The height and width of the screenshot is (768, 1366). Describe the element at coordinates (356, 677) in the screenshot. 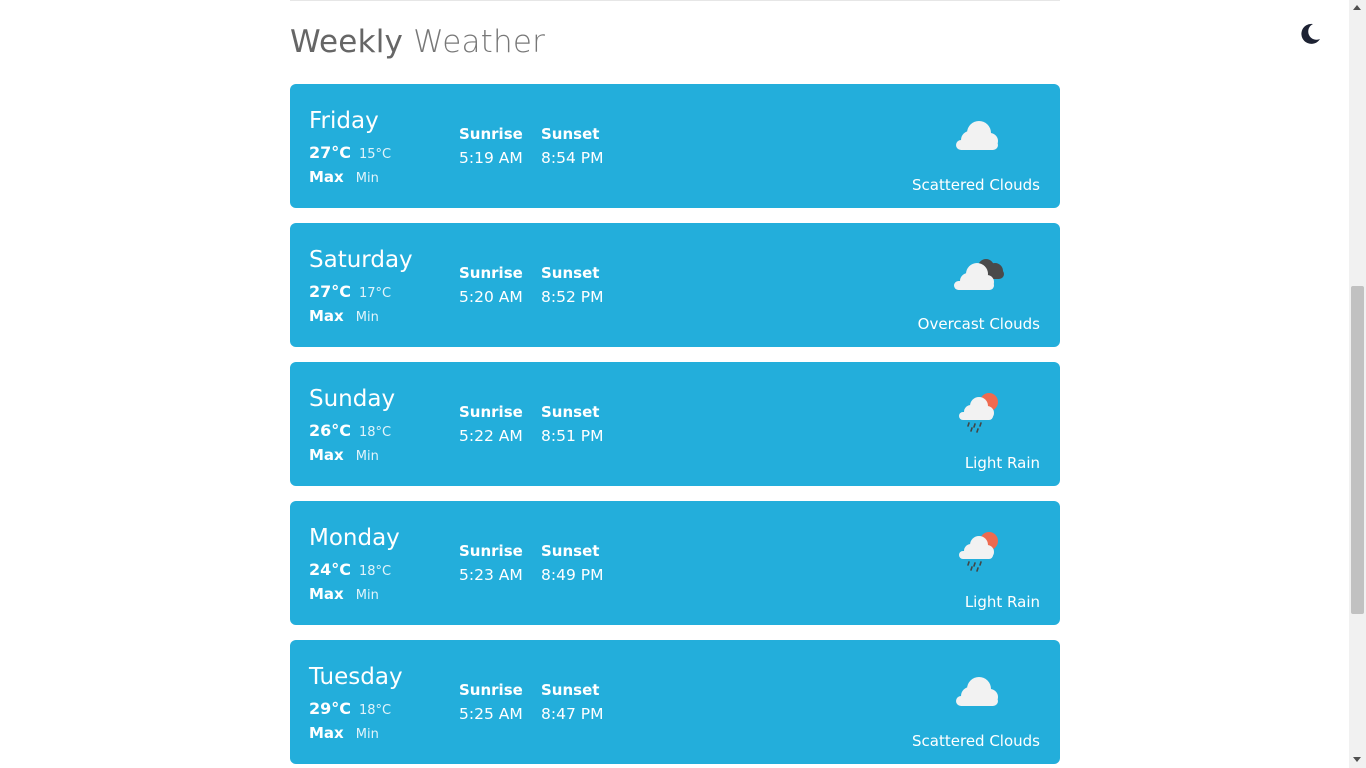

I see `day-name: Tuesday` at that location.